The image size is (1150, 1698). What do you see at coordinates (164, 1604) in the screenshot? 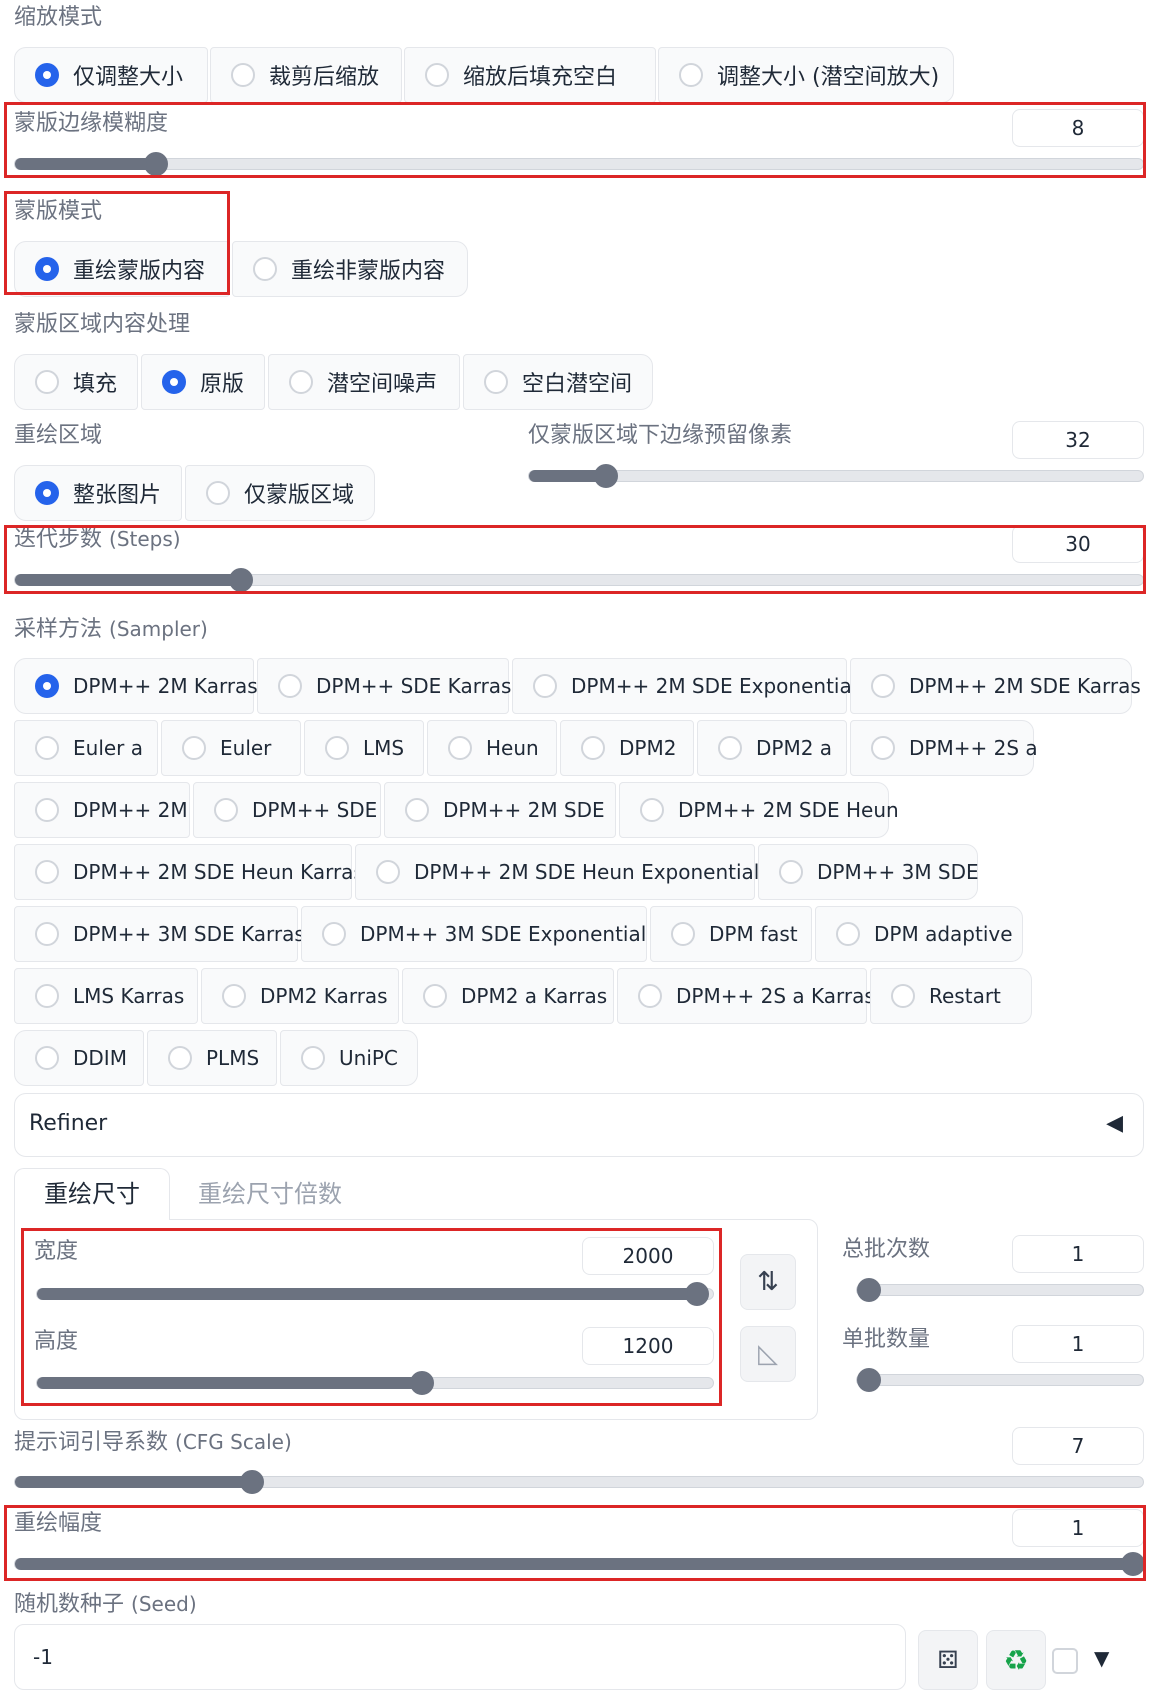
I see `seed-label-en: (Seed)` at bounding box center [164, 1604].